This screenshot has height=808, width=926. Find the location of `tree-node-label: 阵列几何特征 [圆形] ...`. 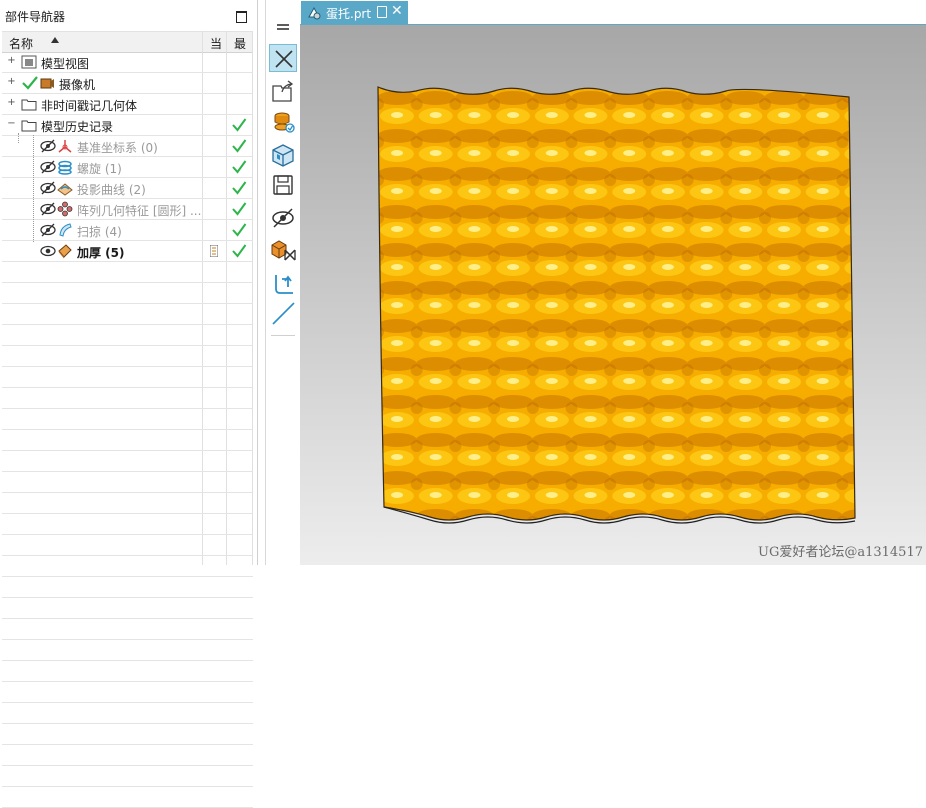

tree-node-label: 阵列几何特征 [圆形] ... is located at coordinates (139, 211).